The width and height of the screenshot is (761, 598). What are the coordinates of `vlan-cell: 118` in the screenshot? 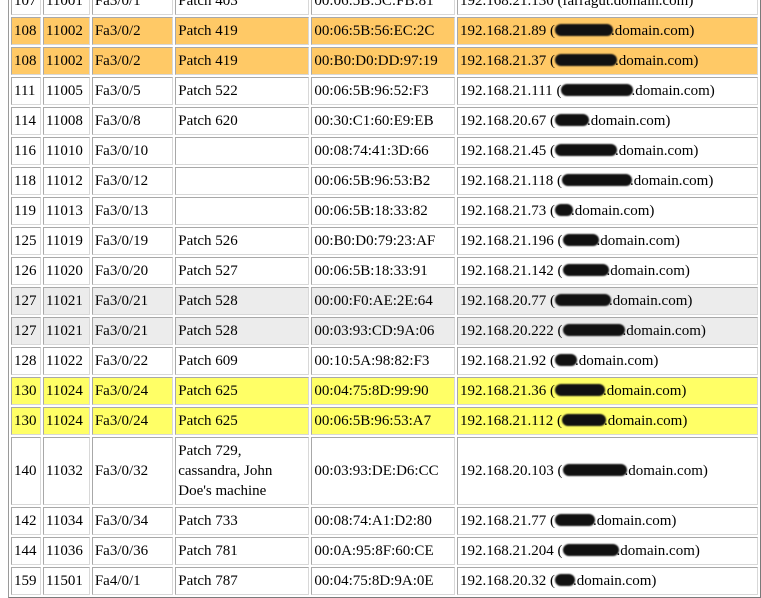 It's located at (26, 181).